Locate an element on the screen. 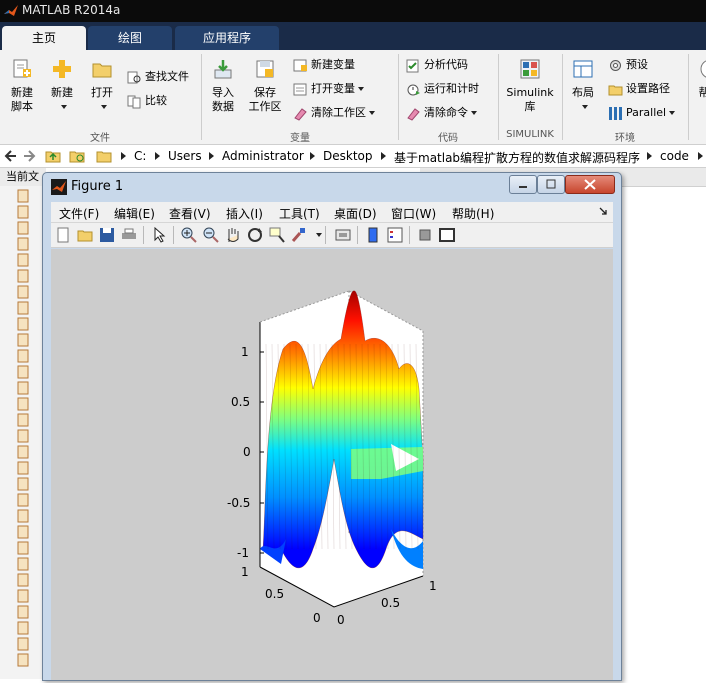  breadcrumb-project-folder: 基于matlab编程扩散方程的数值求解源码程序 is located at coordinates (517, 157).